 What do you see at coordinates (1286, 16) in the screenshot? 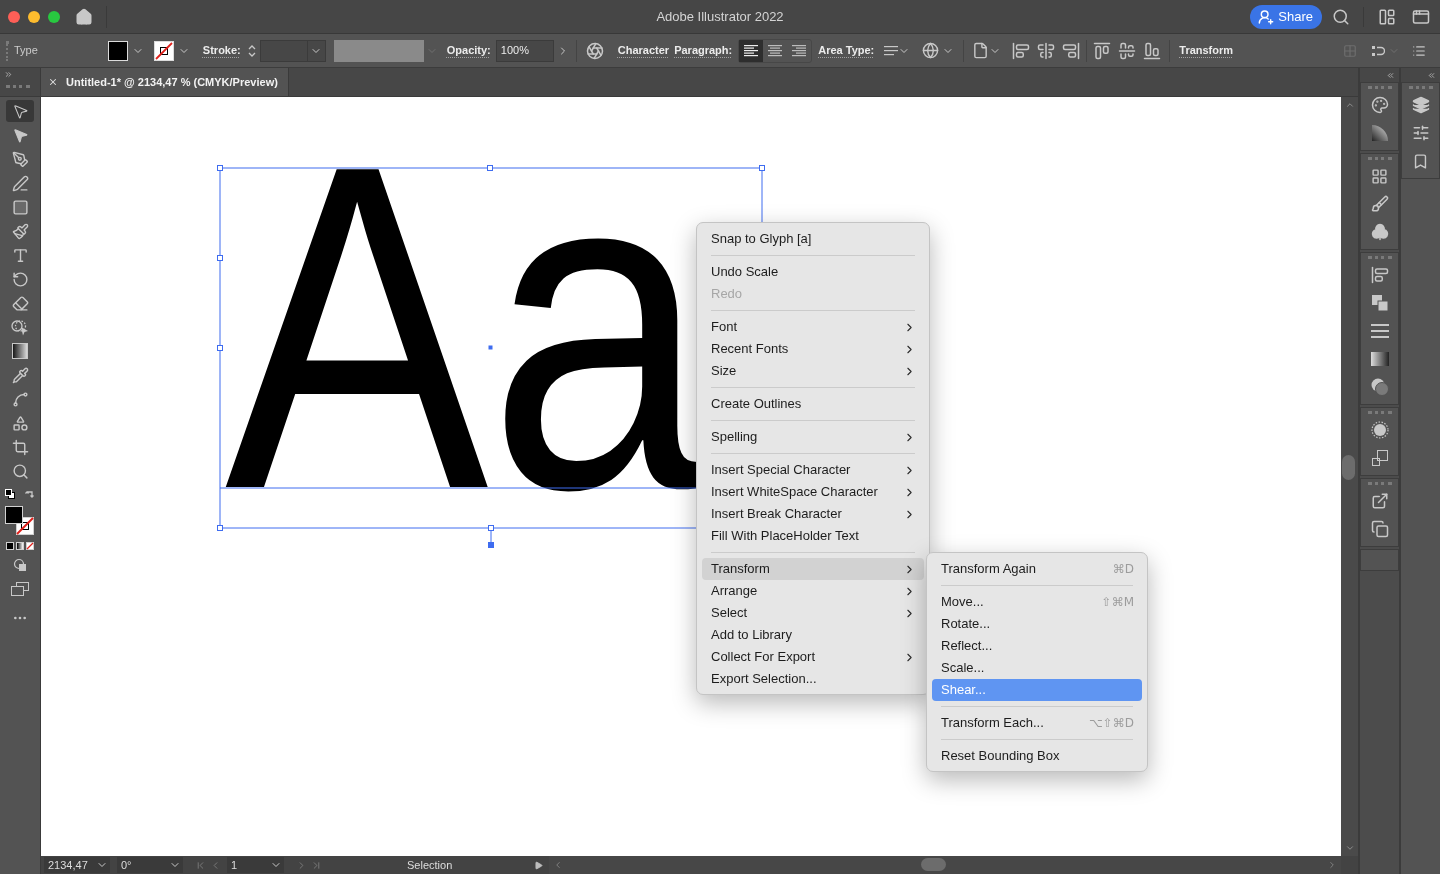
I see `share-button: Share` at bounding box center [1286, 16].